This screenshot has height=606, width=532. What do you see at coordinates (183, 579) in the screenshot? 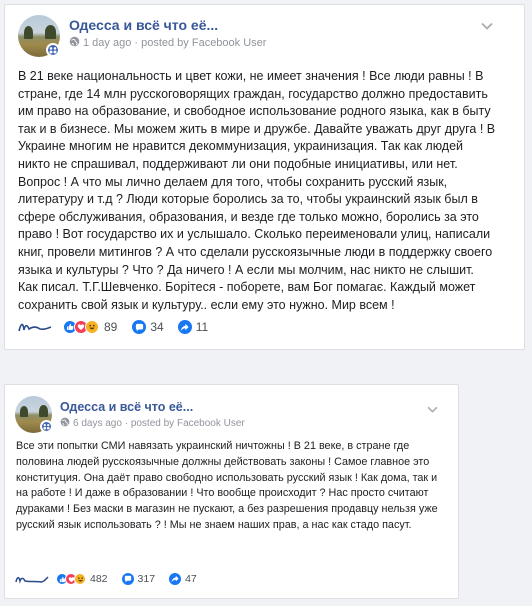
I see `shares-stat: 47` at bounding box center [183, 579].